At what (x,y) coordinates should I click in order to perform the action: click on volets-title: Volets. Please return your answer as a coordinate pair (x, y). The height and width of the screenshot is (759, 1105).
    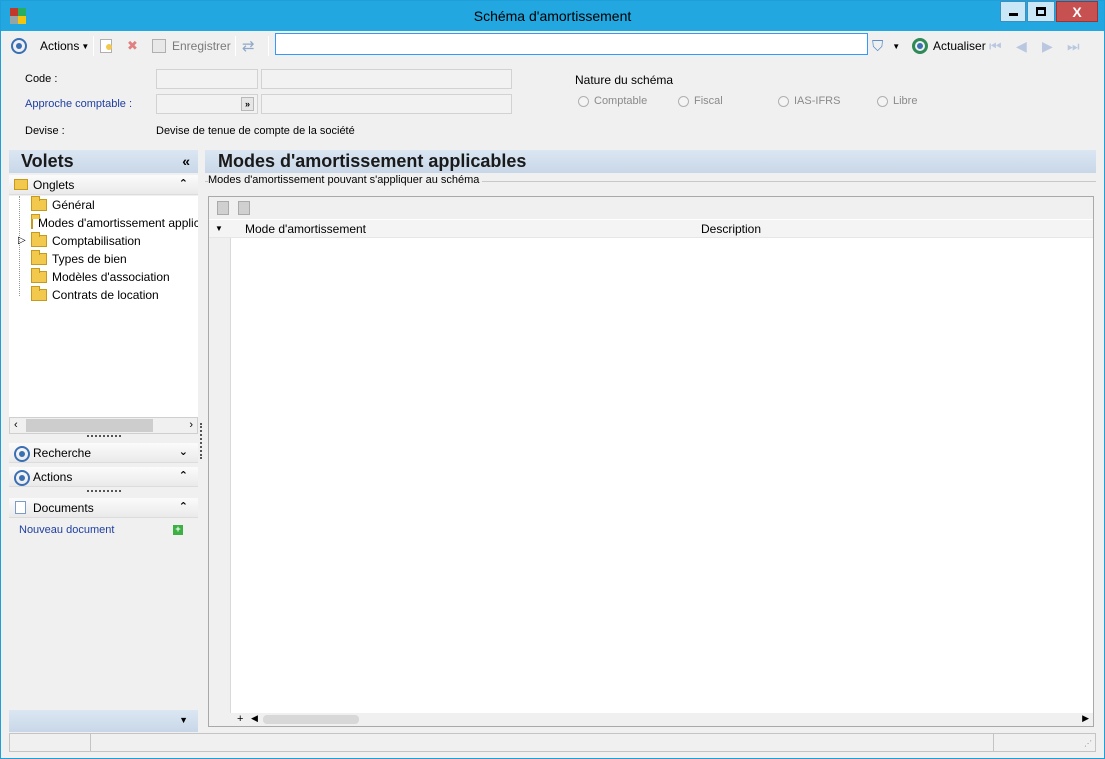
    Looking at the image, I should click on (47, 161).